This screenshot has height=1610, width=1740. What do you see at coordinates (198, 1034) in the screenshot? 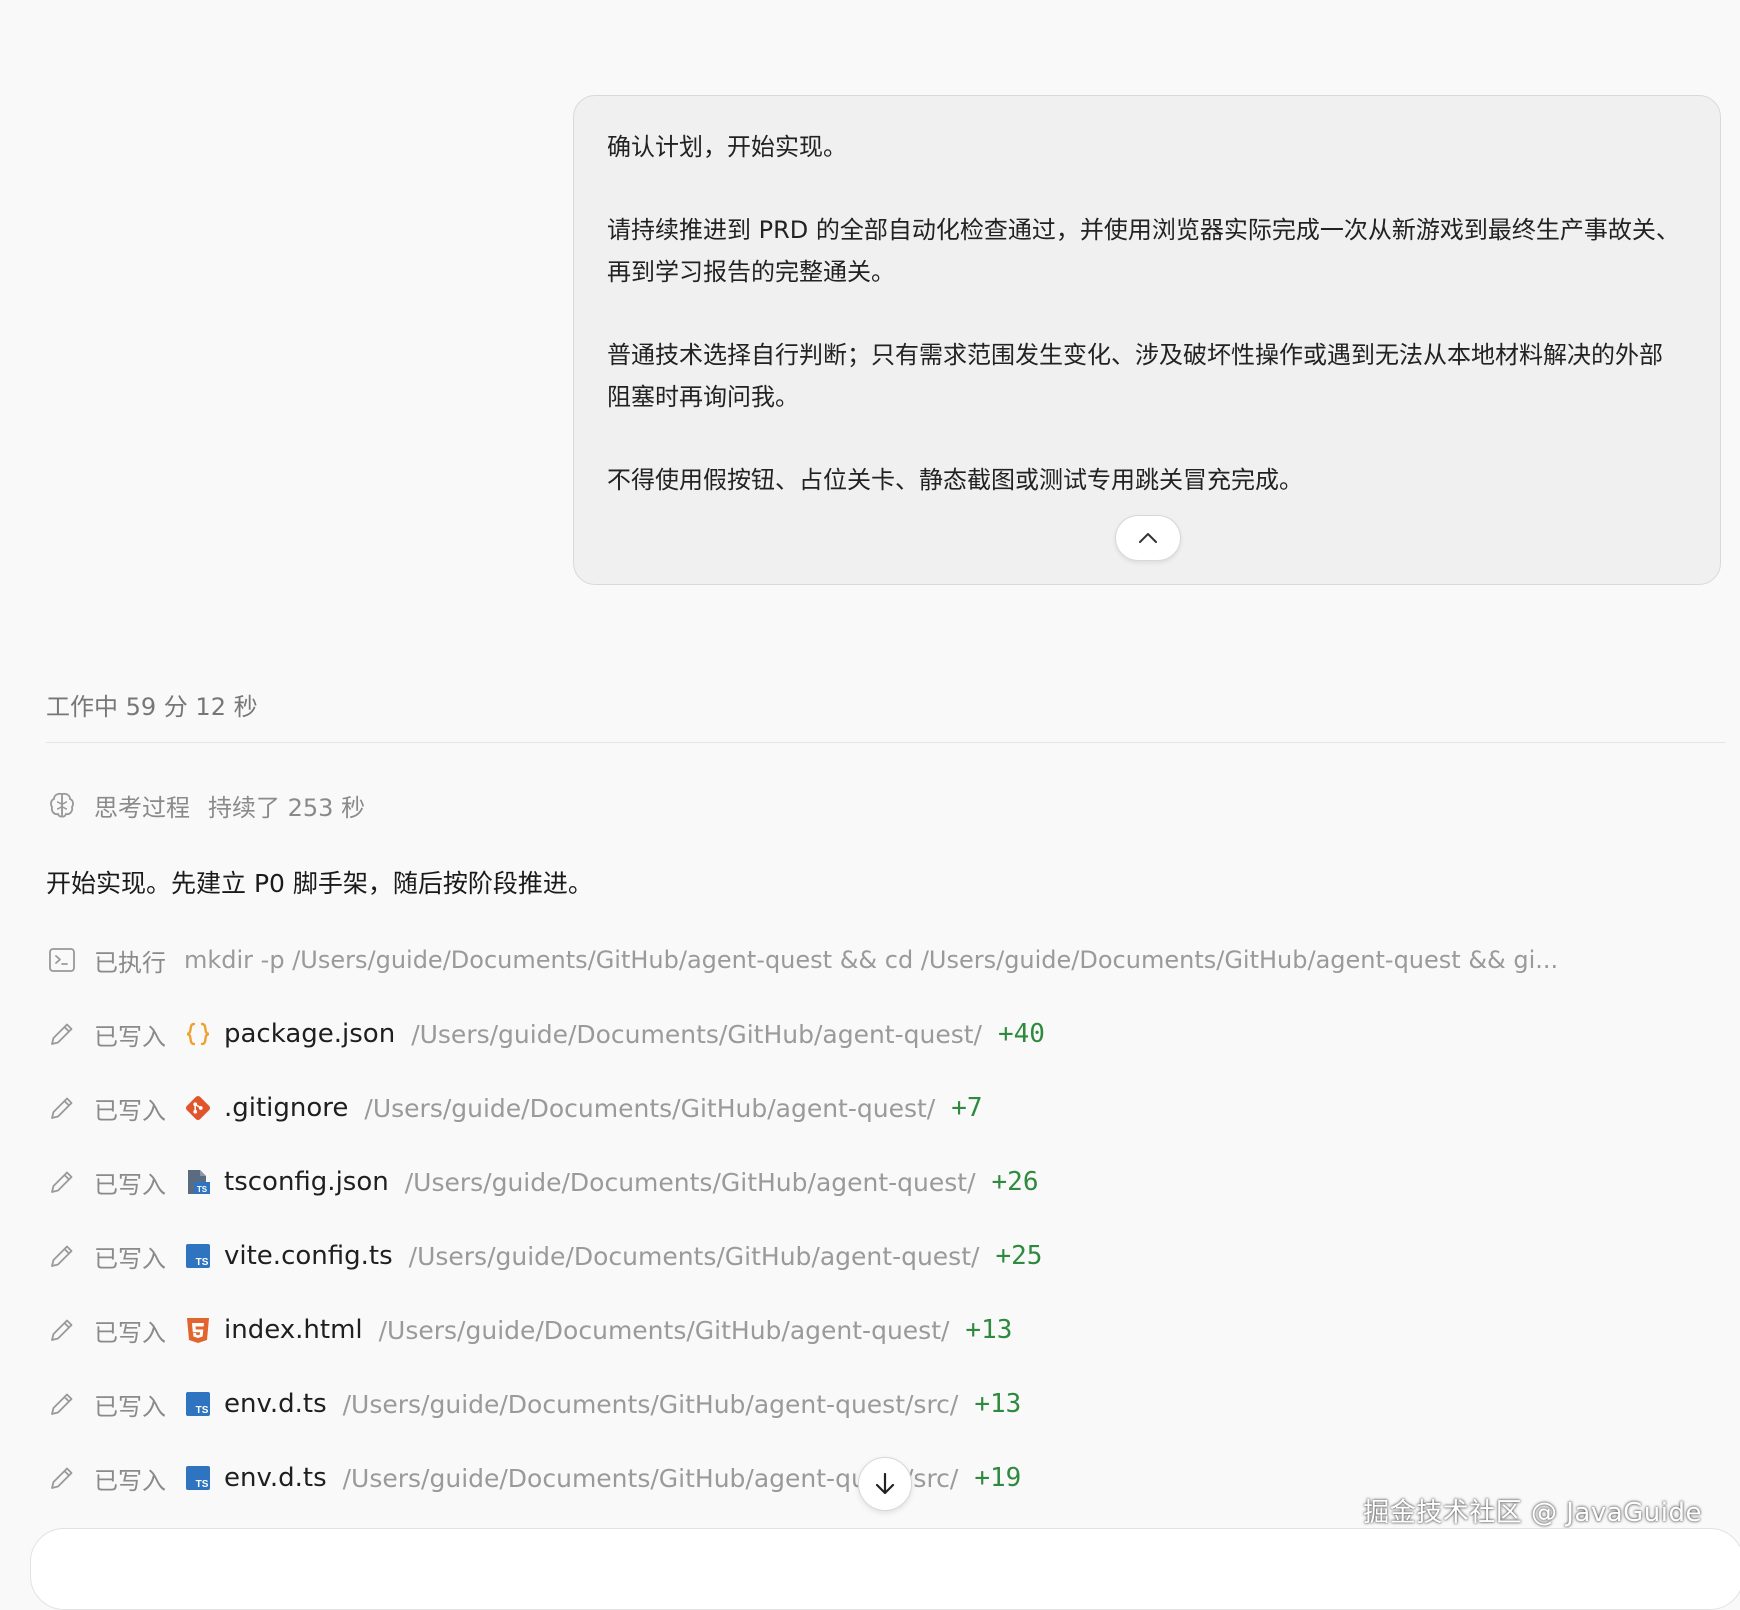
I see `json-braces-icon` at bounding box center [198, 1034].